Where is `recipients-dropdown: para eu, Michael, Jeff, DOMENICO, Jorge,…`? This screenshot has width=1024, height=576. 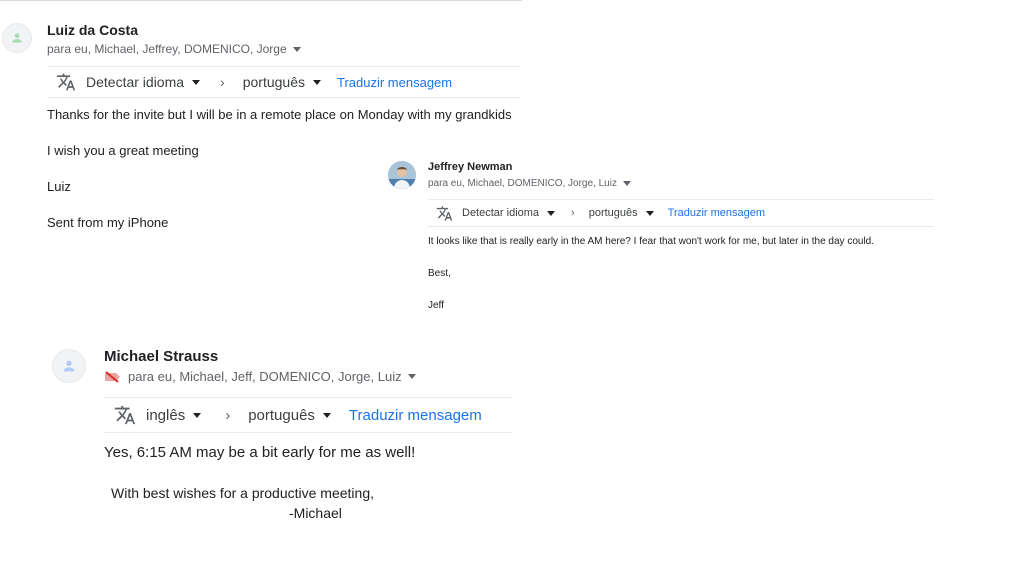
recipients-dropdown: para eu, Michael, Jeff, DOMENICO, Jorge,… is located at coordinates (260, 376).